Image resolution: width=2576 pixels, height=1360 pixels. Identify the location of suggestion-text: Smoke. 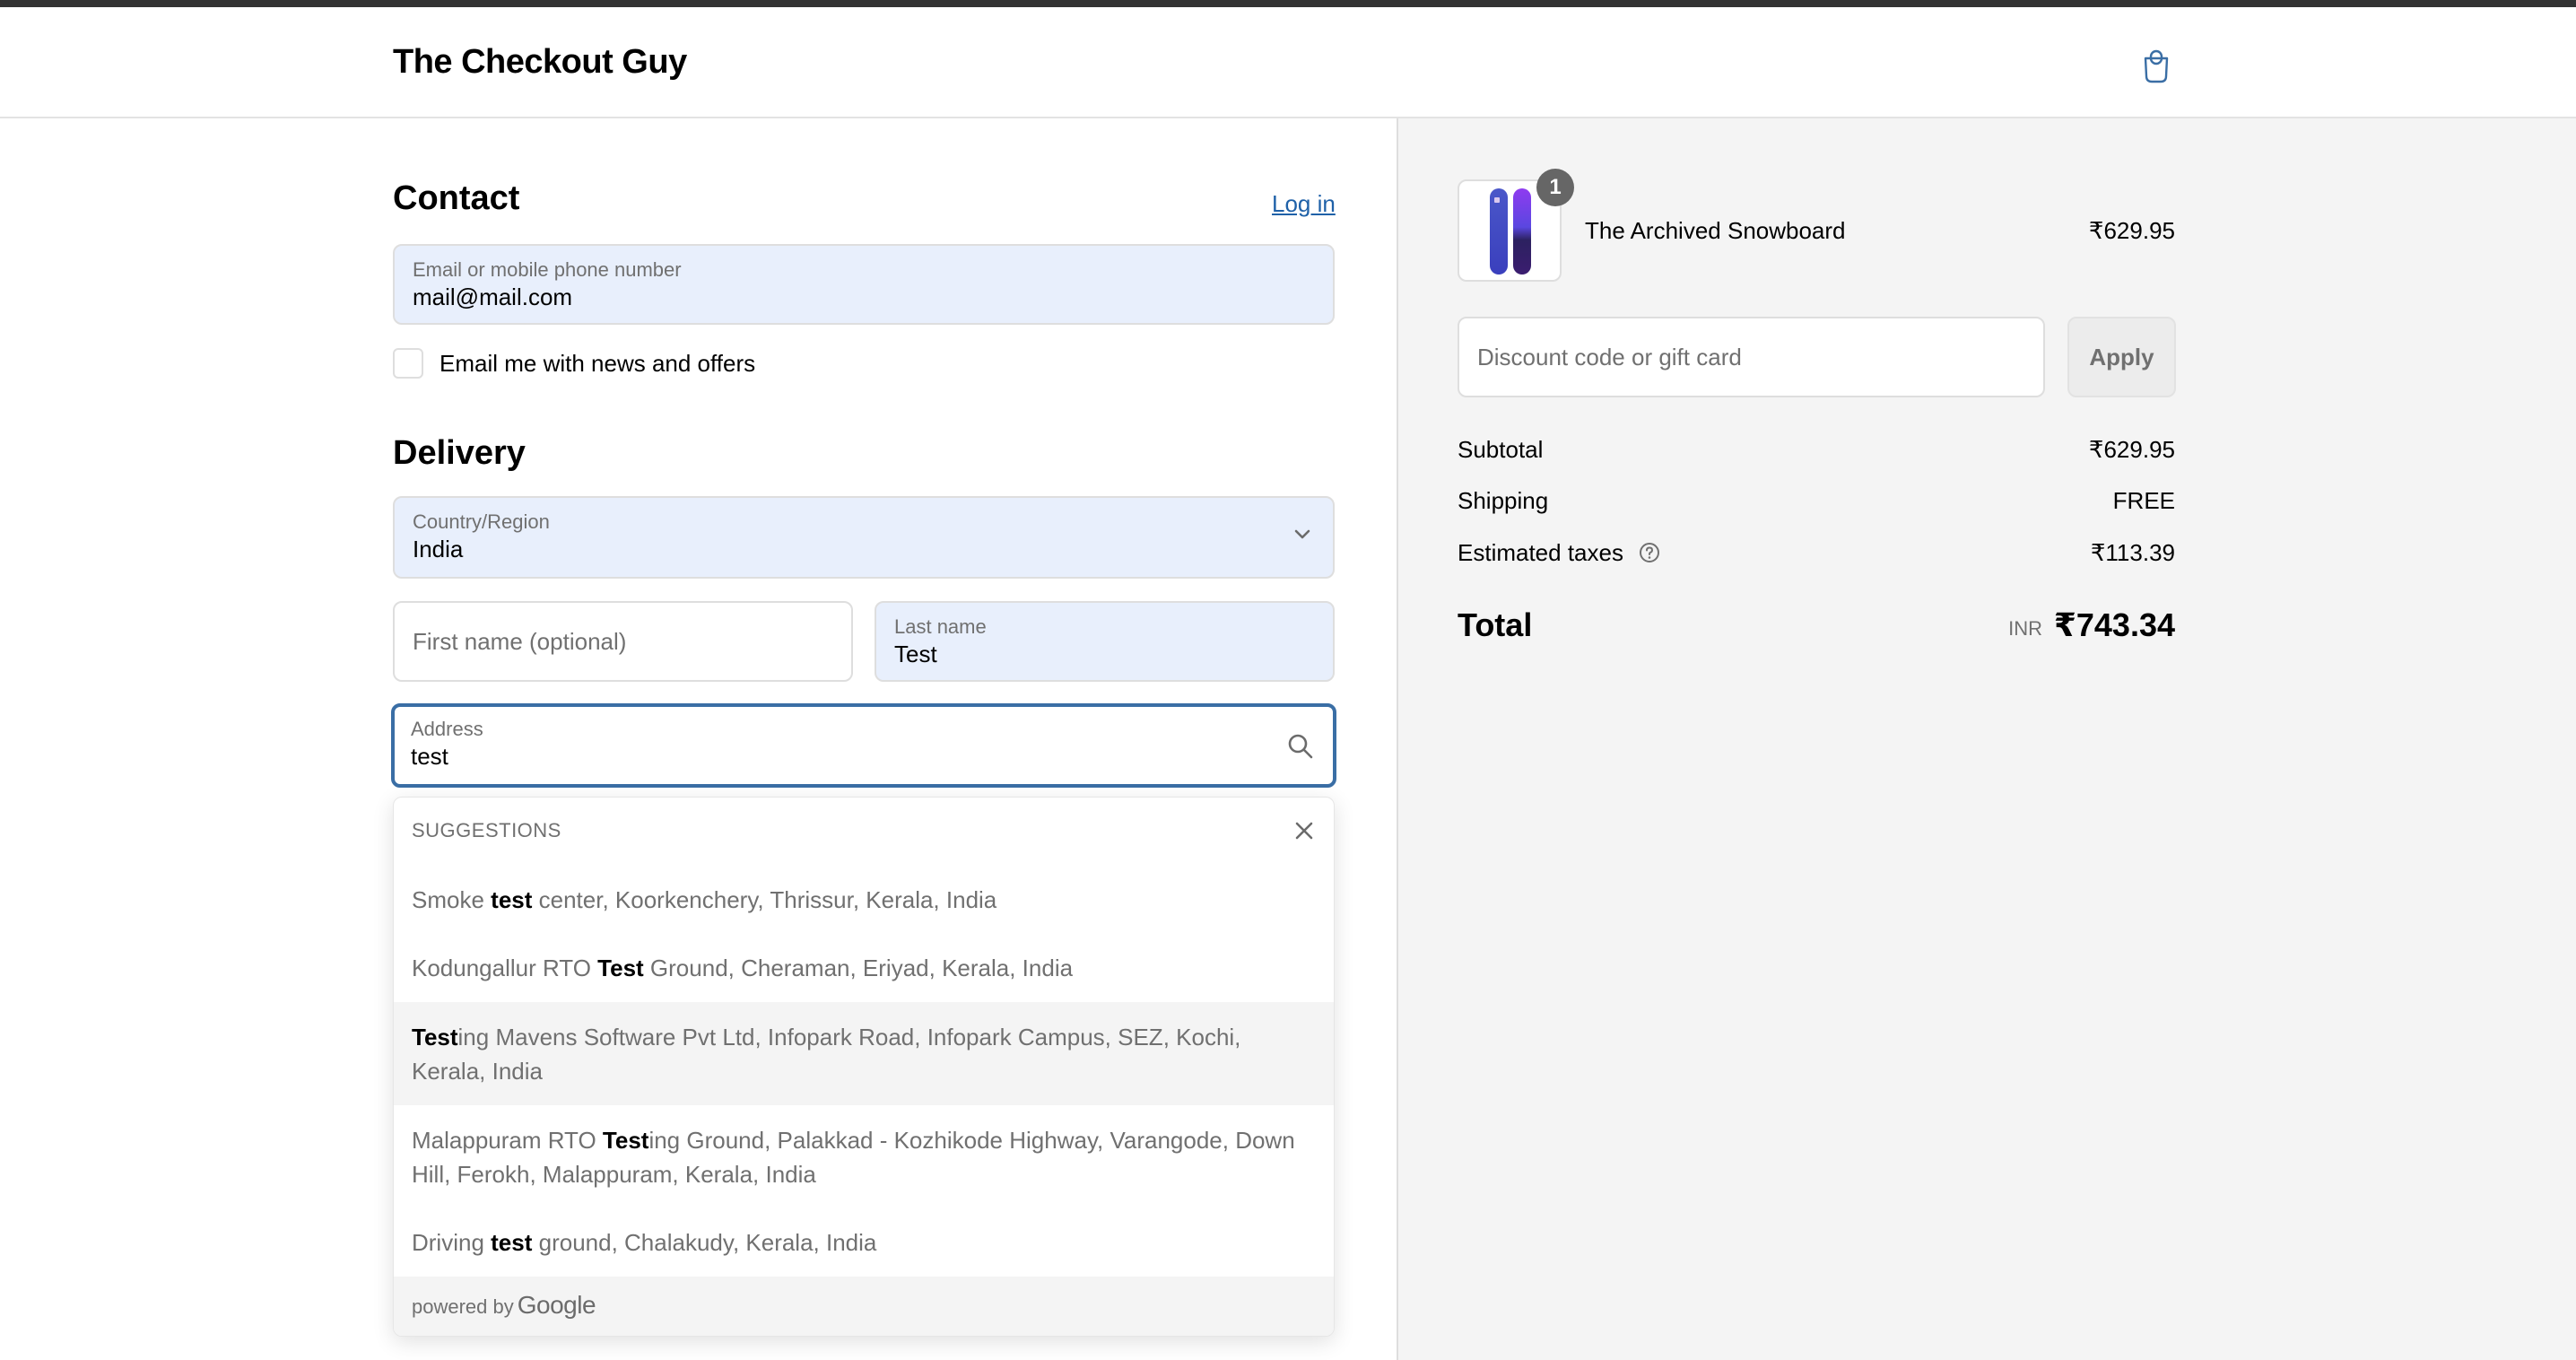
(452, 899).